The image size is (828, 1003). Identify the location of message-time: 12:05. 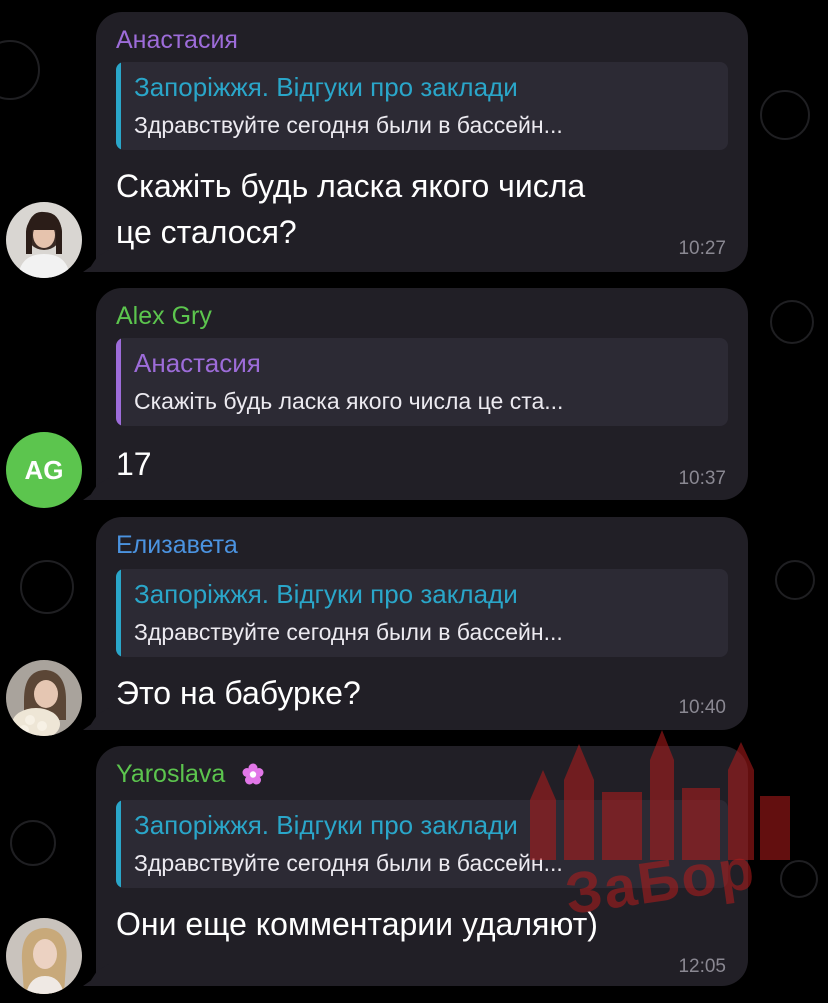
(702, 966).